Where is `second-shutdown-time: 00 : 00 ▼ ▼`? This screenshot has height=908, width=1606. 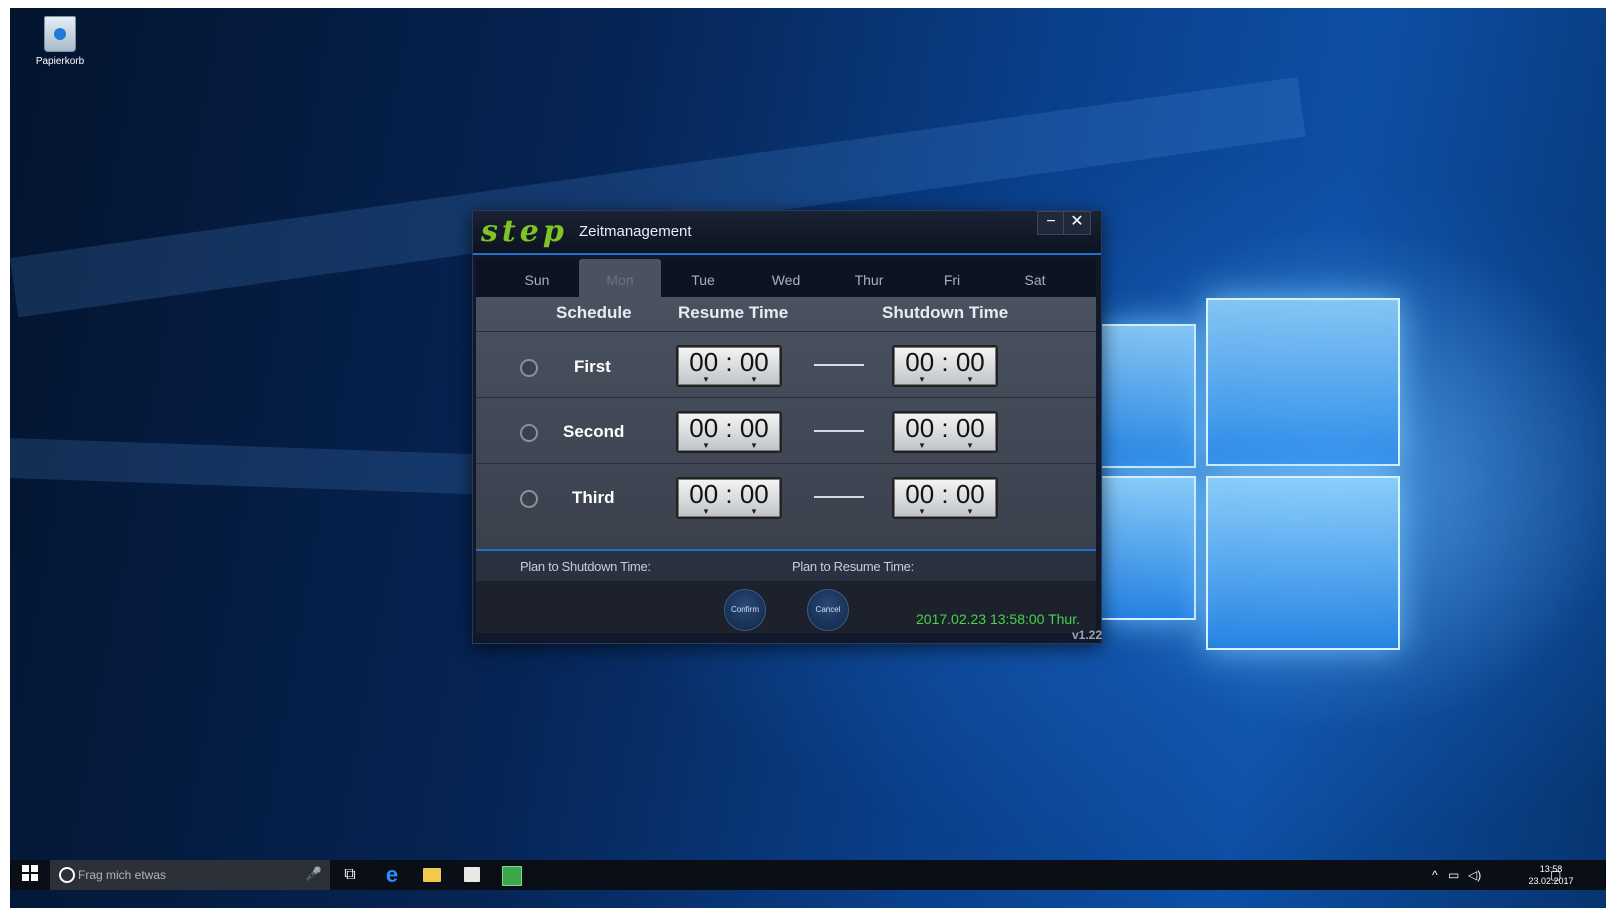
second-shutdown-time: 00 : 00 ▼ ▼ is located at coordinates (945, 432).